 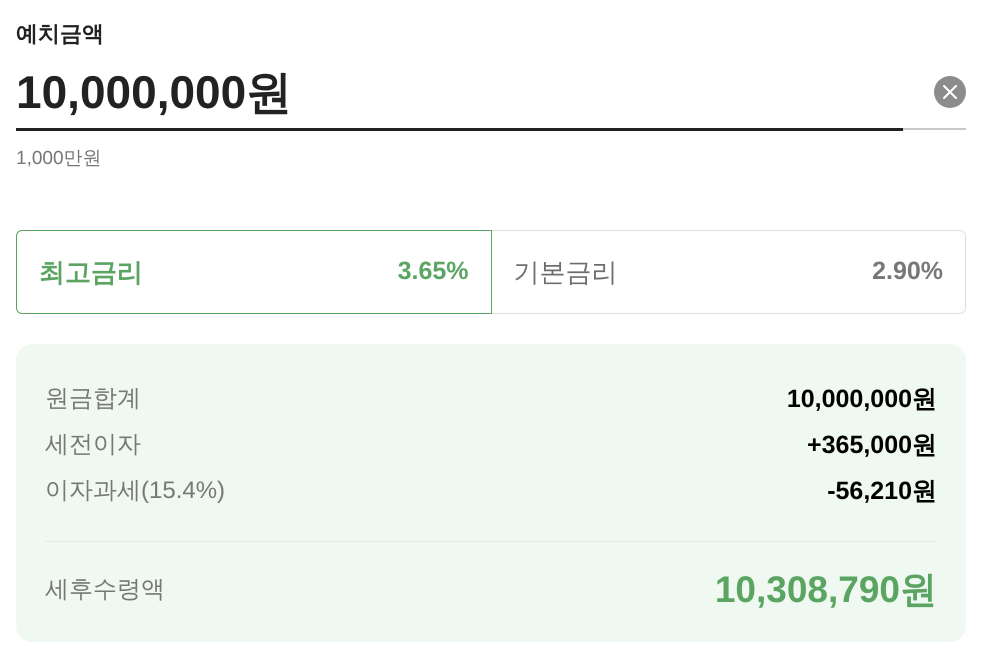 What do you see at coordinates (135, 491) in the screenshot?
I see `summary-label: 이자과세(15.4%)` at bounding box center [135, 491].